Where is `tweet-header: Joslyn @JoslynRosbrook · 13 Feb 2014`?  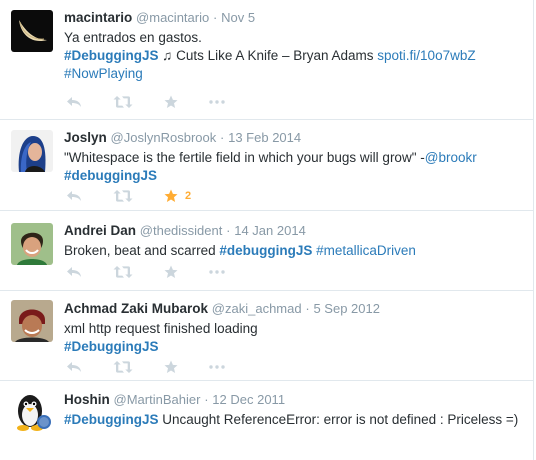
tweet-header: Joslyn @JoslynRosbrook · 13 Feb 2014 is located at coordinates (294, 137).